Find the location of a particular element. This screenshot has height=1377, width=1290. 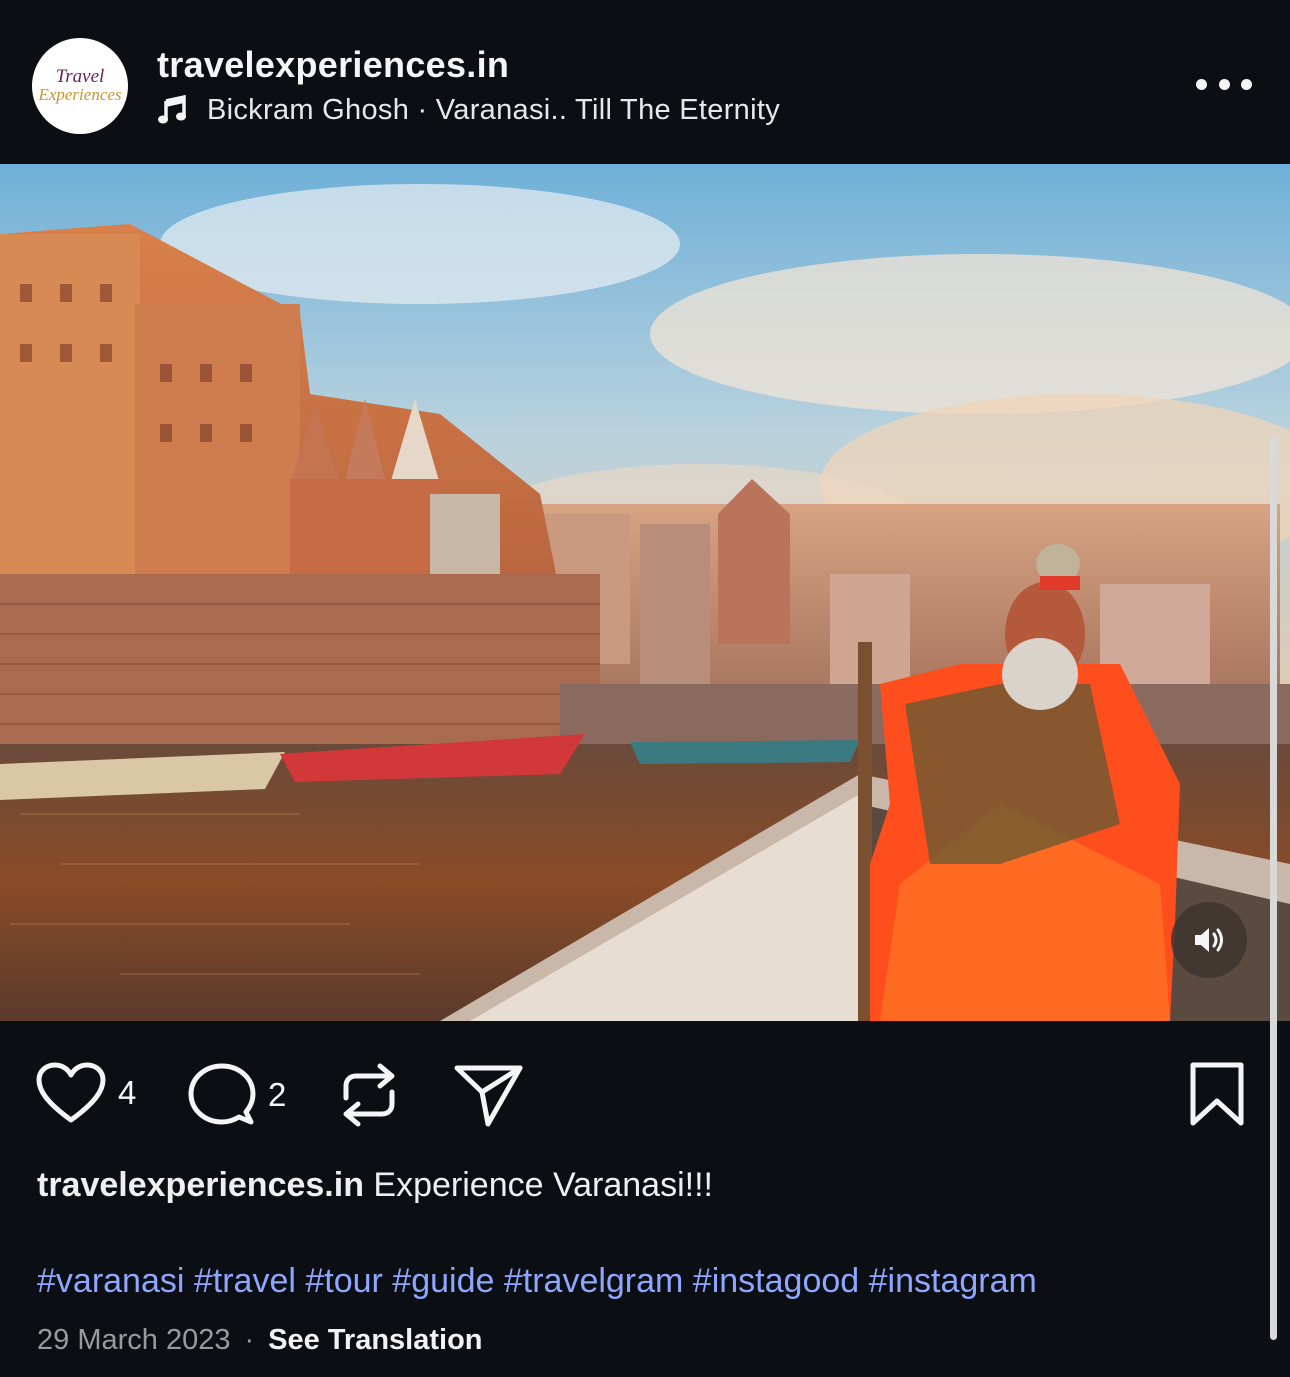

caption-username: travelexperiences.in is located at coordinates (200, 1185).